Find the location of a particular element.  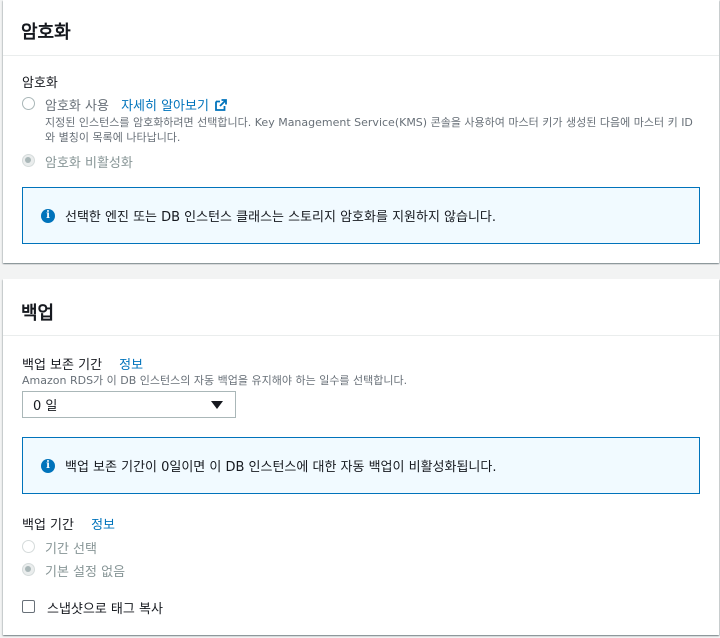

select-window-option: 기간 선택 is located at coordinates (59, 547).